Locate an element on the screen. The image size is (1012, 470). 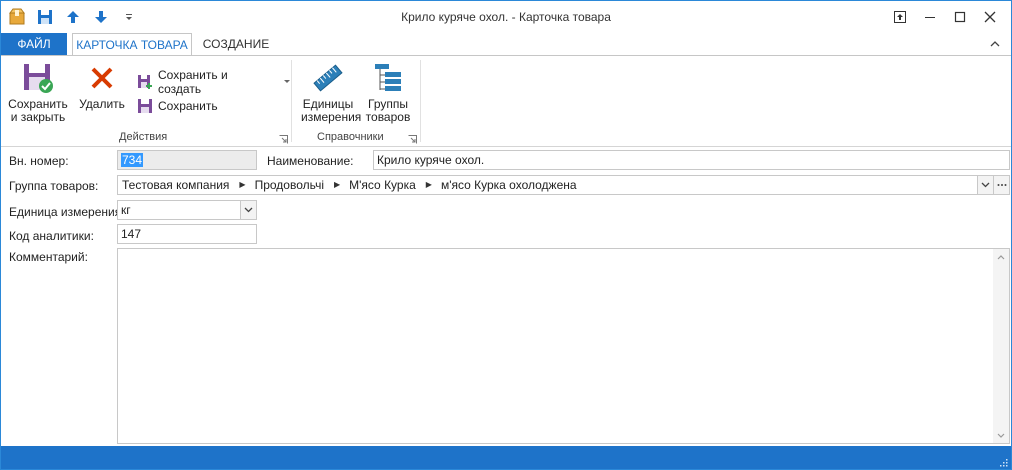
save-label: Сохранить is located at coordinates (188, 106).